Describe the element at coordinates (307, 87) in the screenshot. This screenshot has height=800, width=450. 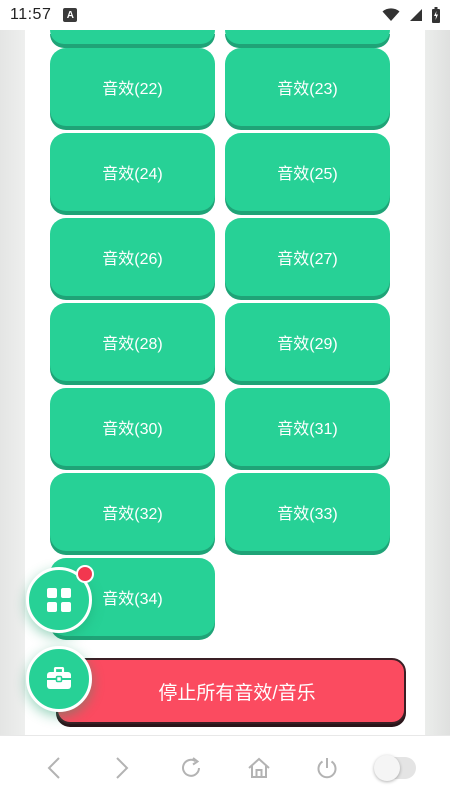
I see `sound-effect-button: 音效(23)` at that location.